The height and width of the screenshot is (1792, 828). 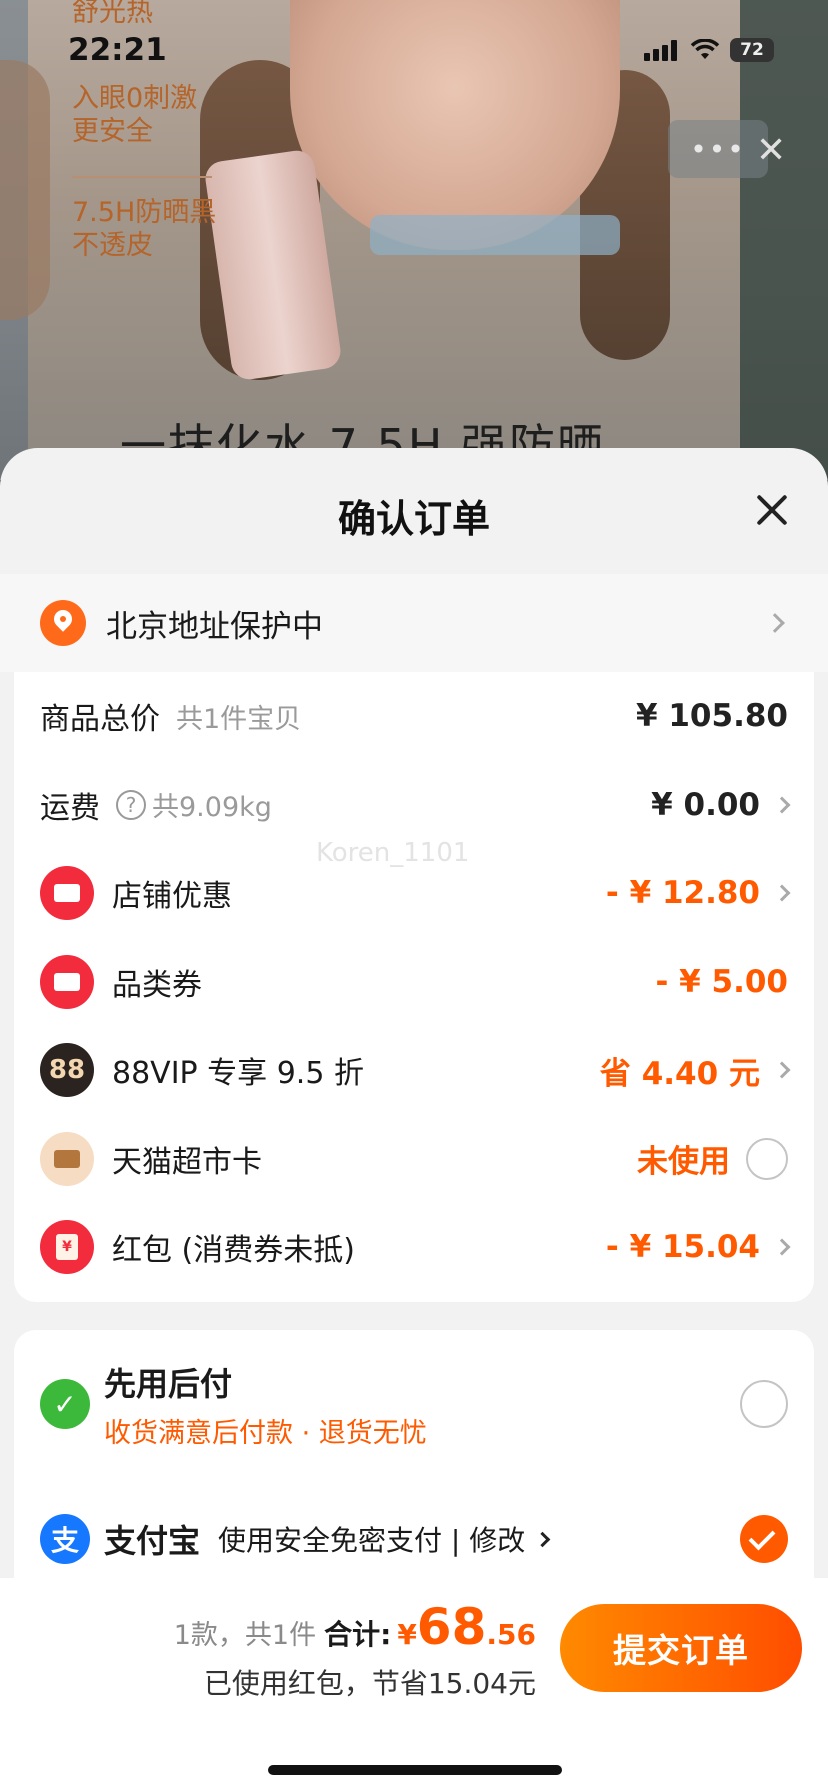 I want to click on wifi-icon, so click(x=705, y=49).